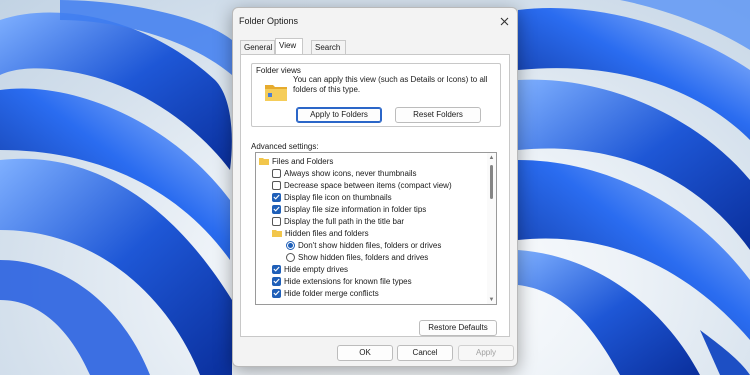 This screenshot has height=375, width=750. I want to click on option-label: Display the full path in the title bar, so click(344, 221).